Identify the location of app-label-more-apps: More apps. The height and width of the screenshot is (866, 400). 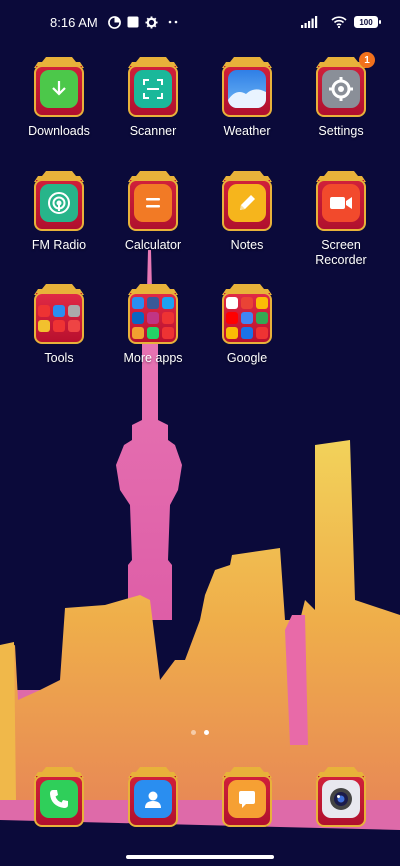
(153, 358).